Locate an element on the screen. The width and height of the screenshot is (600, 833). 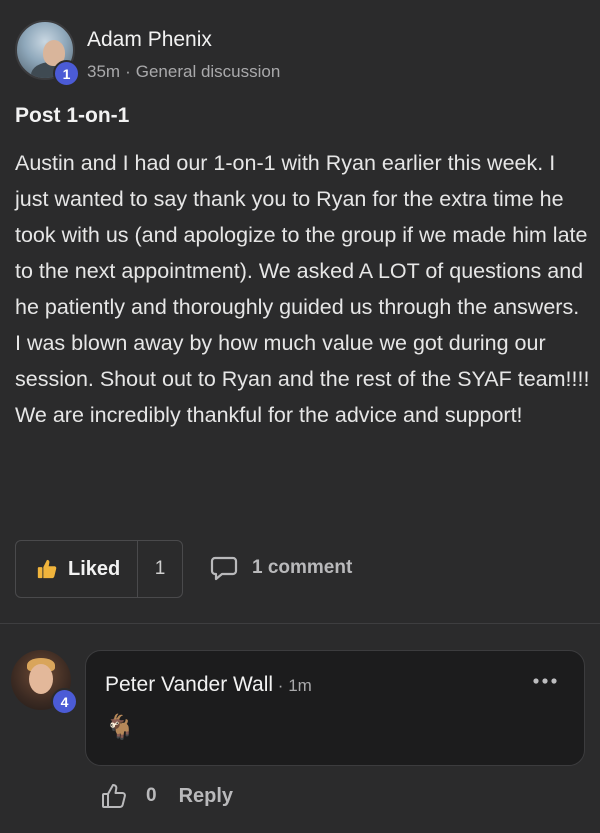
avatar-face is located at coordinates (41, 679).